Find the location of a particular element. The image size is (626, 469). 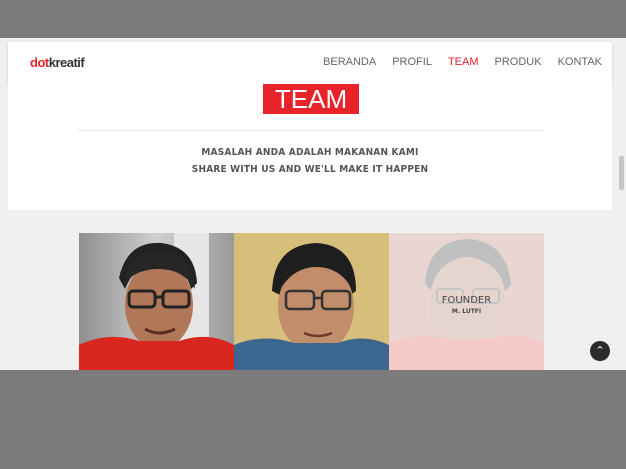

scrollbar-thumb is located at coordinates (621, 173).